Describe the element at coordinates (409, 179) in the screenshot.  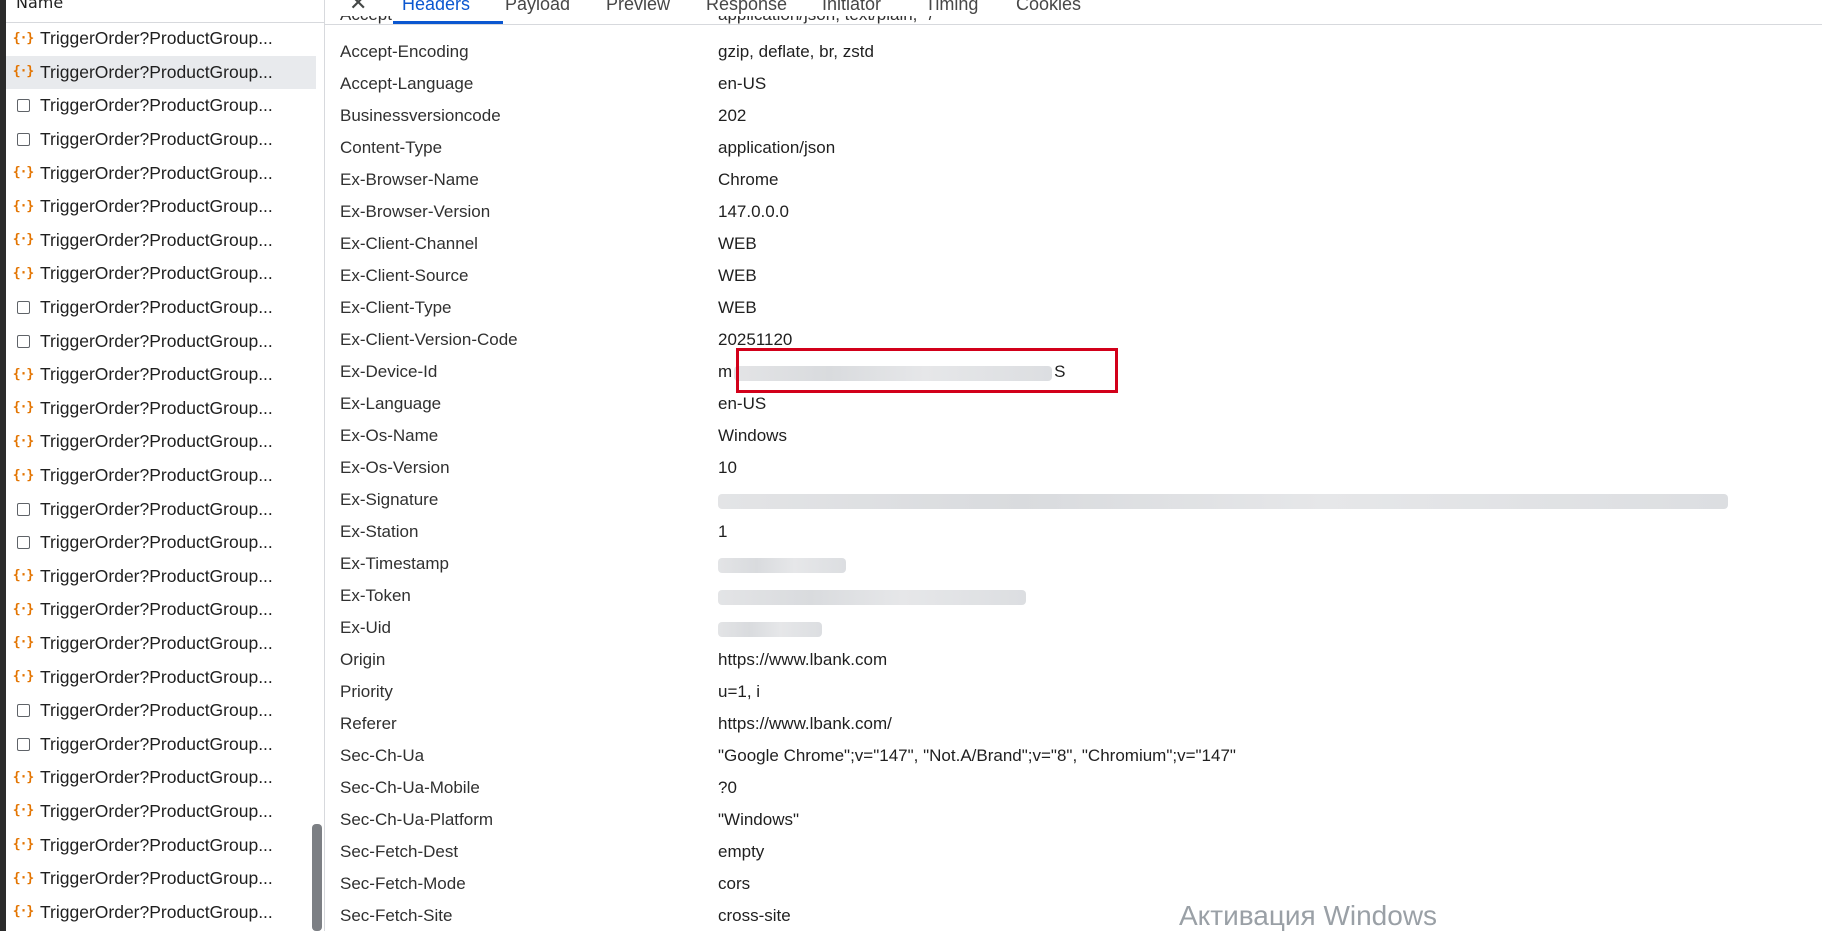
I see `header-name: Ex-Browser-Name` at that location.